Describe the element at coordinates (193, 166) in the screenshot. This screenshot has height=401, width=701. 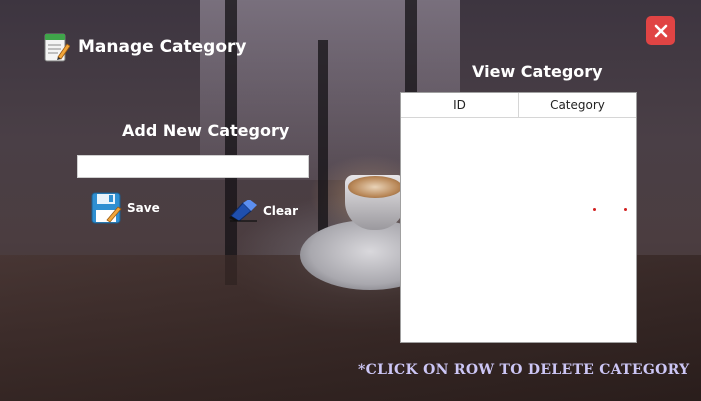
I see `category-name-input` at that location.